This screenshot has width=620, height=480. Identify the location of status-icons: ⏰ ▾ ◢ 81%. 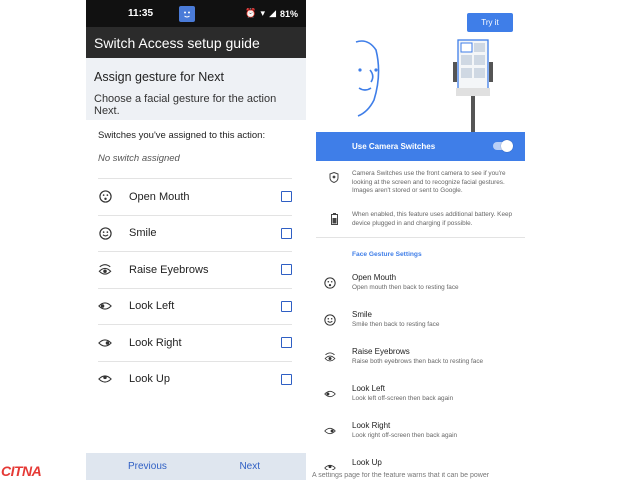
(271, 13).